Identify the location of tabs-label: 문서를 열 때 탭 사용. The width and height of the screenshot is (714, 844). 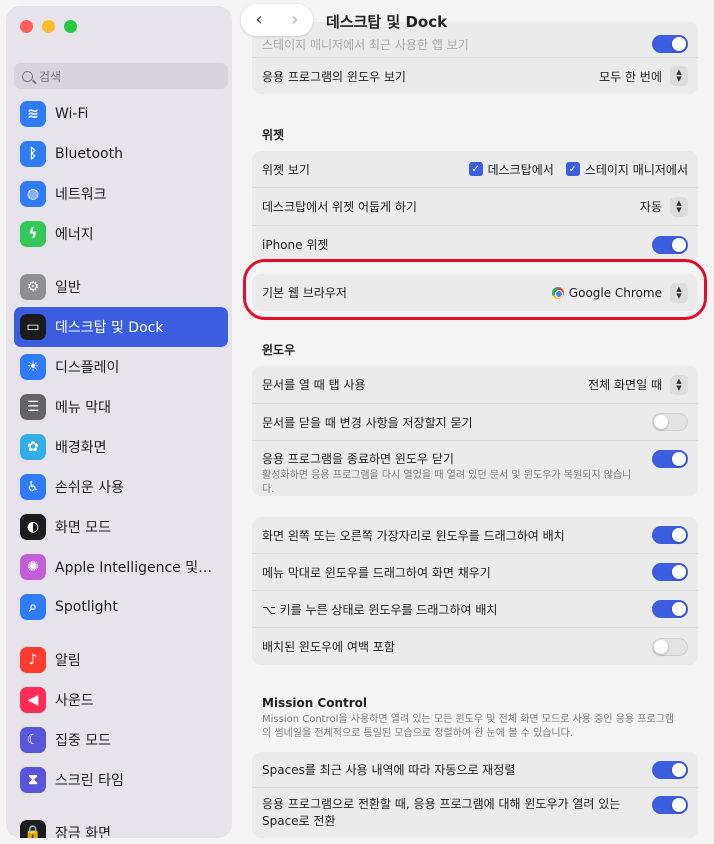
(314, 385).